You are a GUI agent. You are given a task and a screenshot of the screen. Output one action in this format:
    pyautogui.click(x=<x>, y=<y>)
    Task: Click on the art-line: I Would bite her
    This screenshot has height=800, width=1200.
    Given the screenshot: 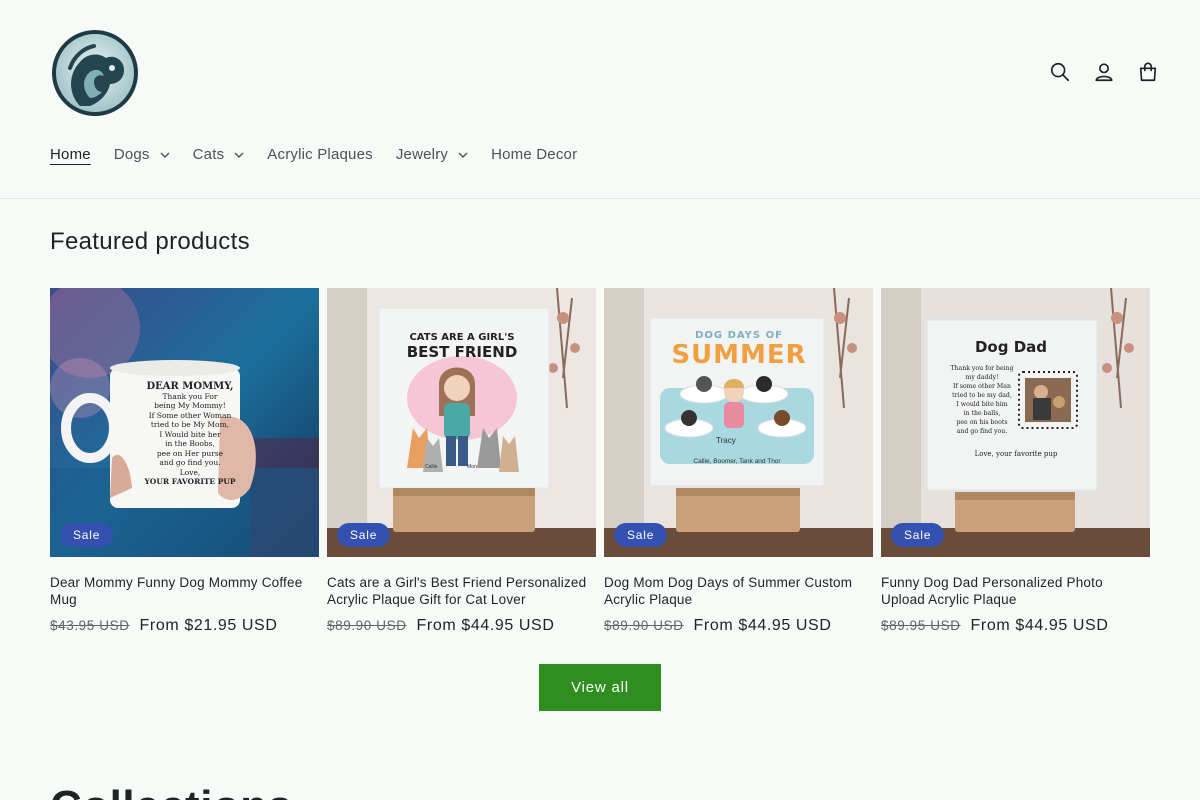 What is the action you would take?
    pyautogui.click(x=190, y=434)
    